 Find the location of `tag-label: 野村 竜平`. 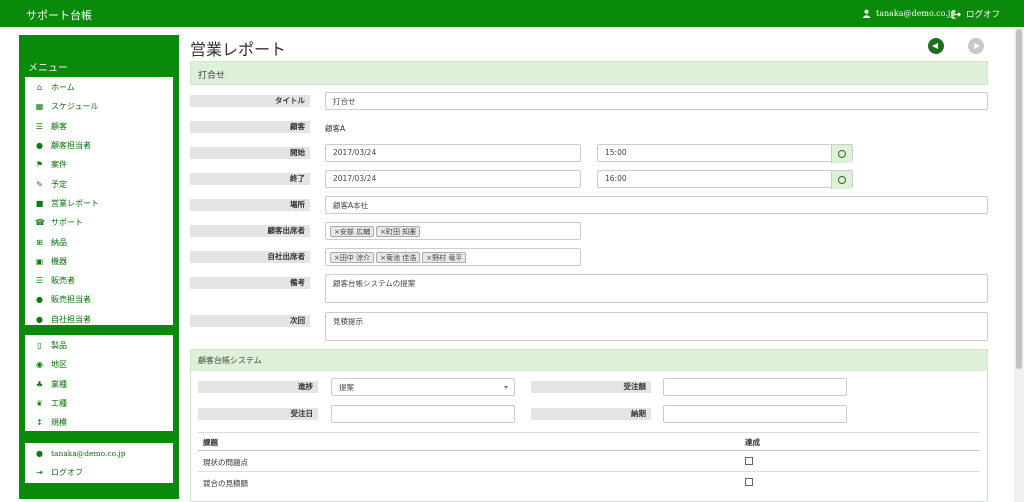

tag-label: 野村 竜平 is located at coordinates (447, 257).